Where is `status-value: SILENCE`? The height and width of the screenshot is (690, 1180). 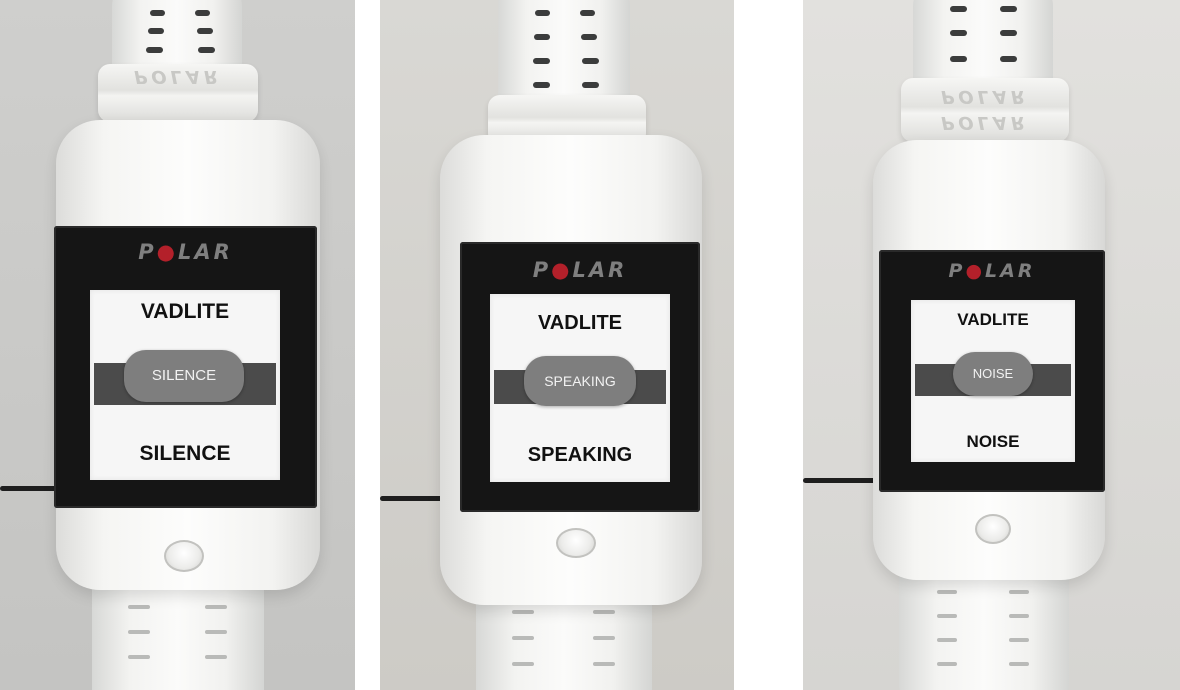 status-value: SILENCE is located at coordinates (185, 453).